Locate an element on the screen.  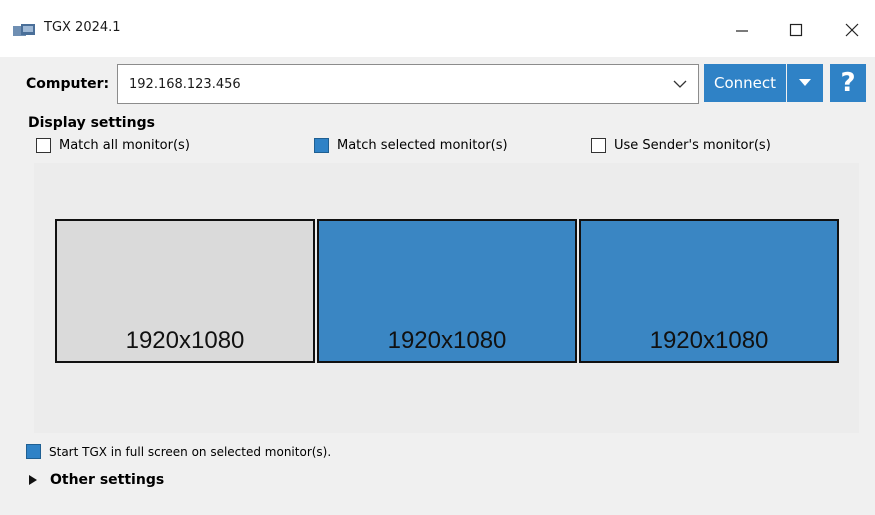
computer-label: Computer: is located at coordinates (68, 84).